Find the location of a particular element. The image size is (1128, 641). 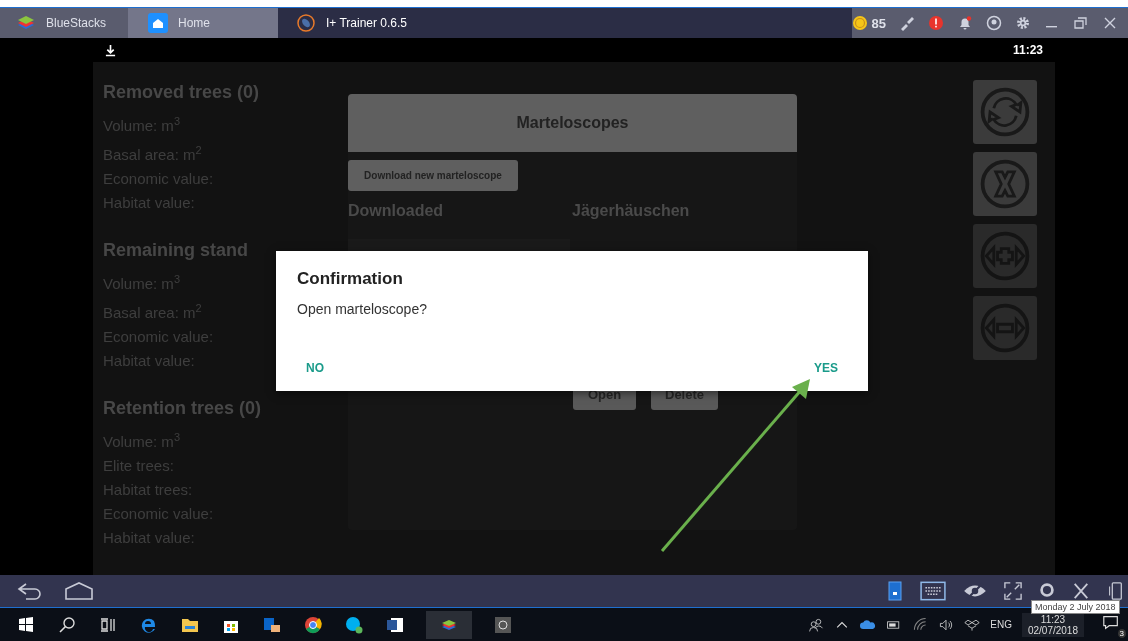

notification-count: 3 is located at coordinates (1121, 633).